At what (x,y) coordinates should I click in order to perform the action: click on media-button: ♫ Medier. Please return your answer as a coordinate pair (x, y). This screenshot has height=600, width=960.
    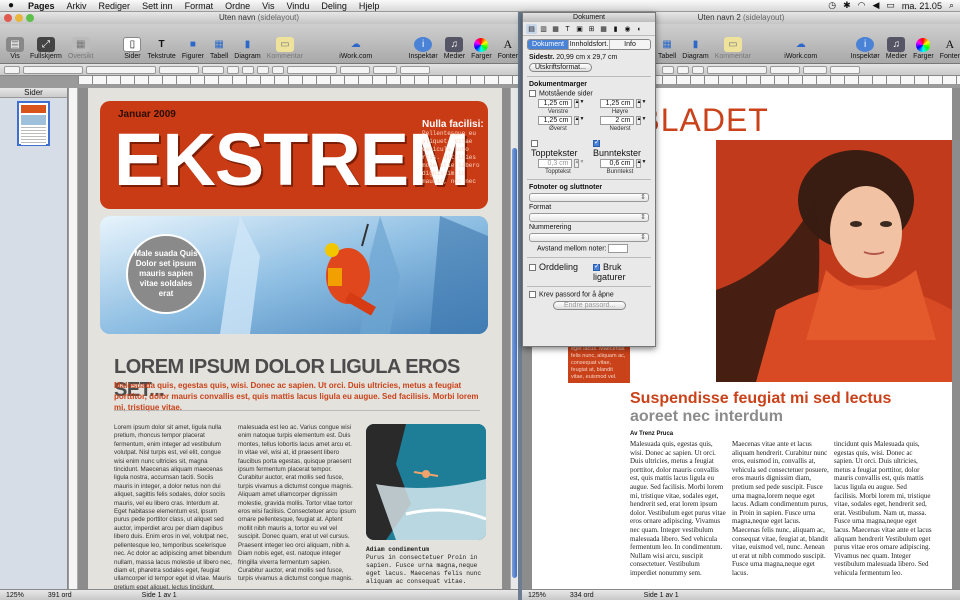
    Looking at the image, I should click on (454, 48).